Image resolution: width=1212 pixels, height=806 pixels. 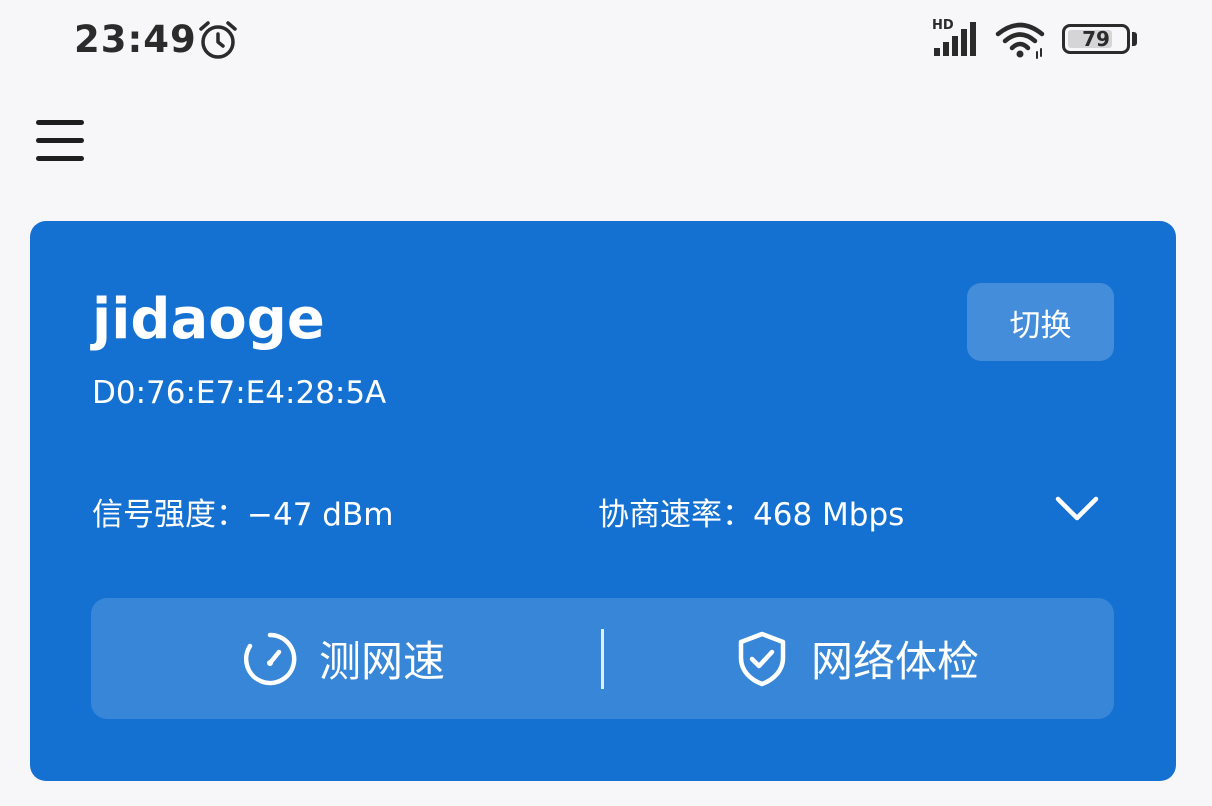 I want to click on menu-icon, so click(x=60, y=140).